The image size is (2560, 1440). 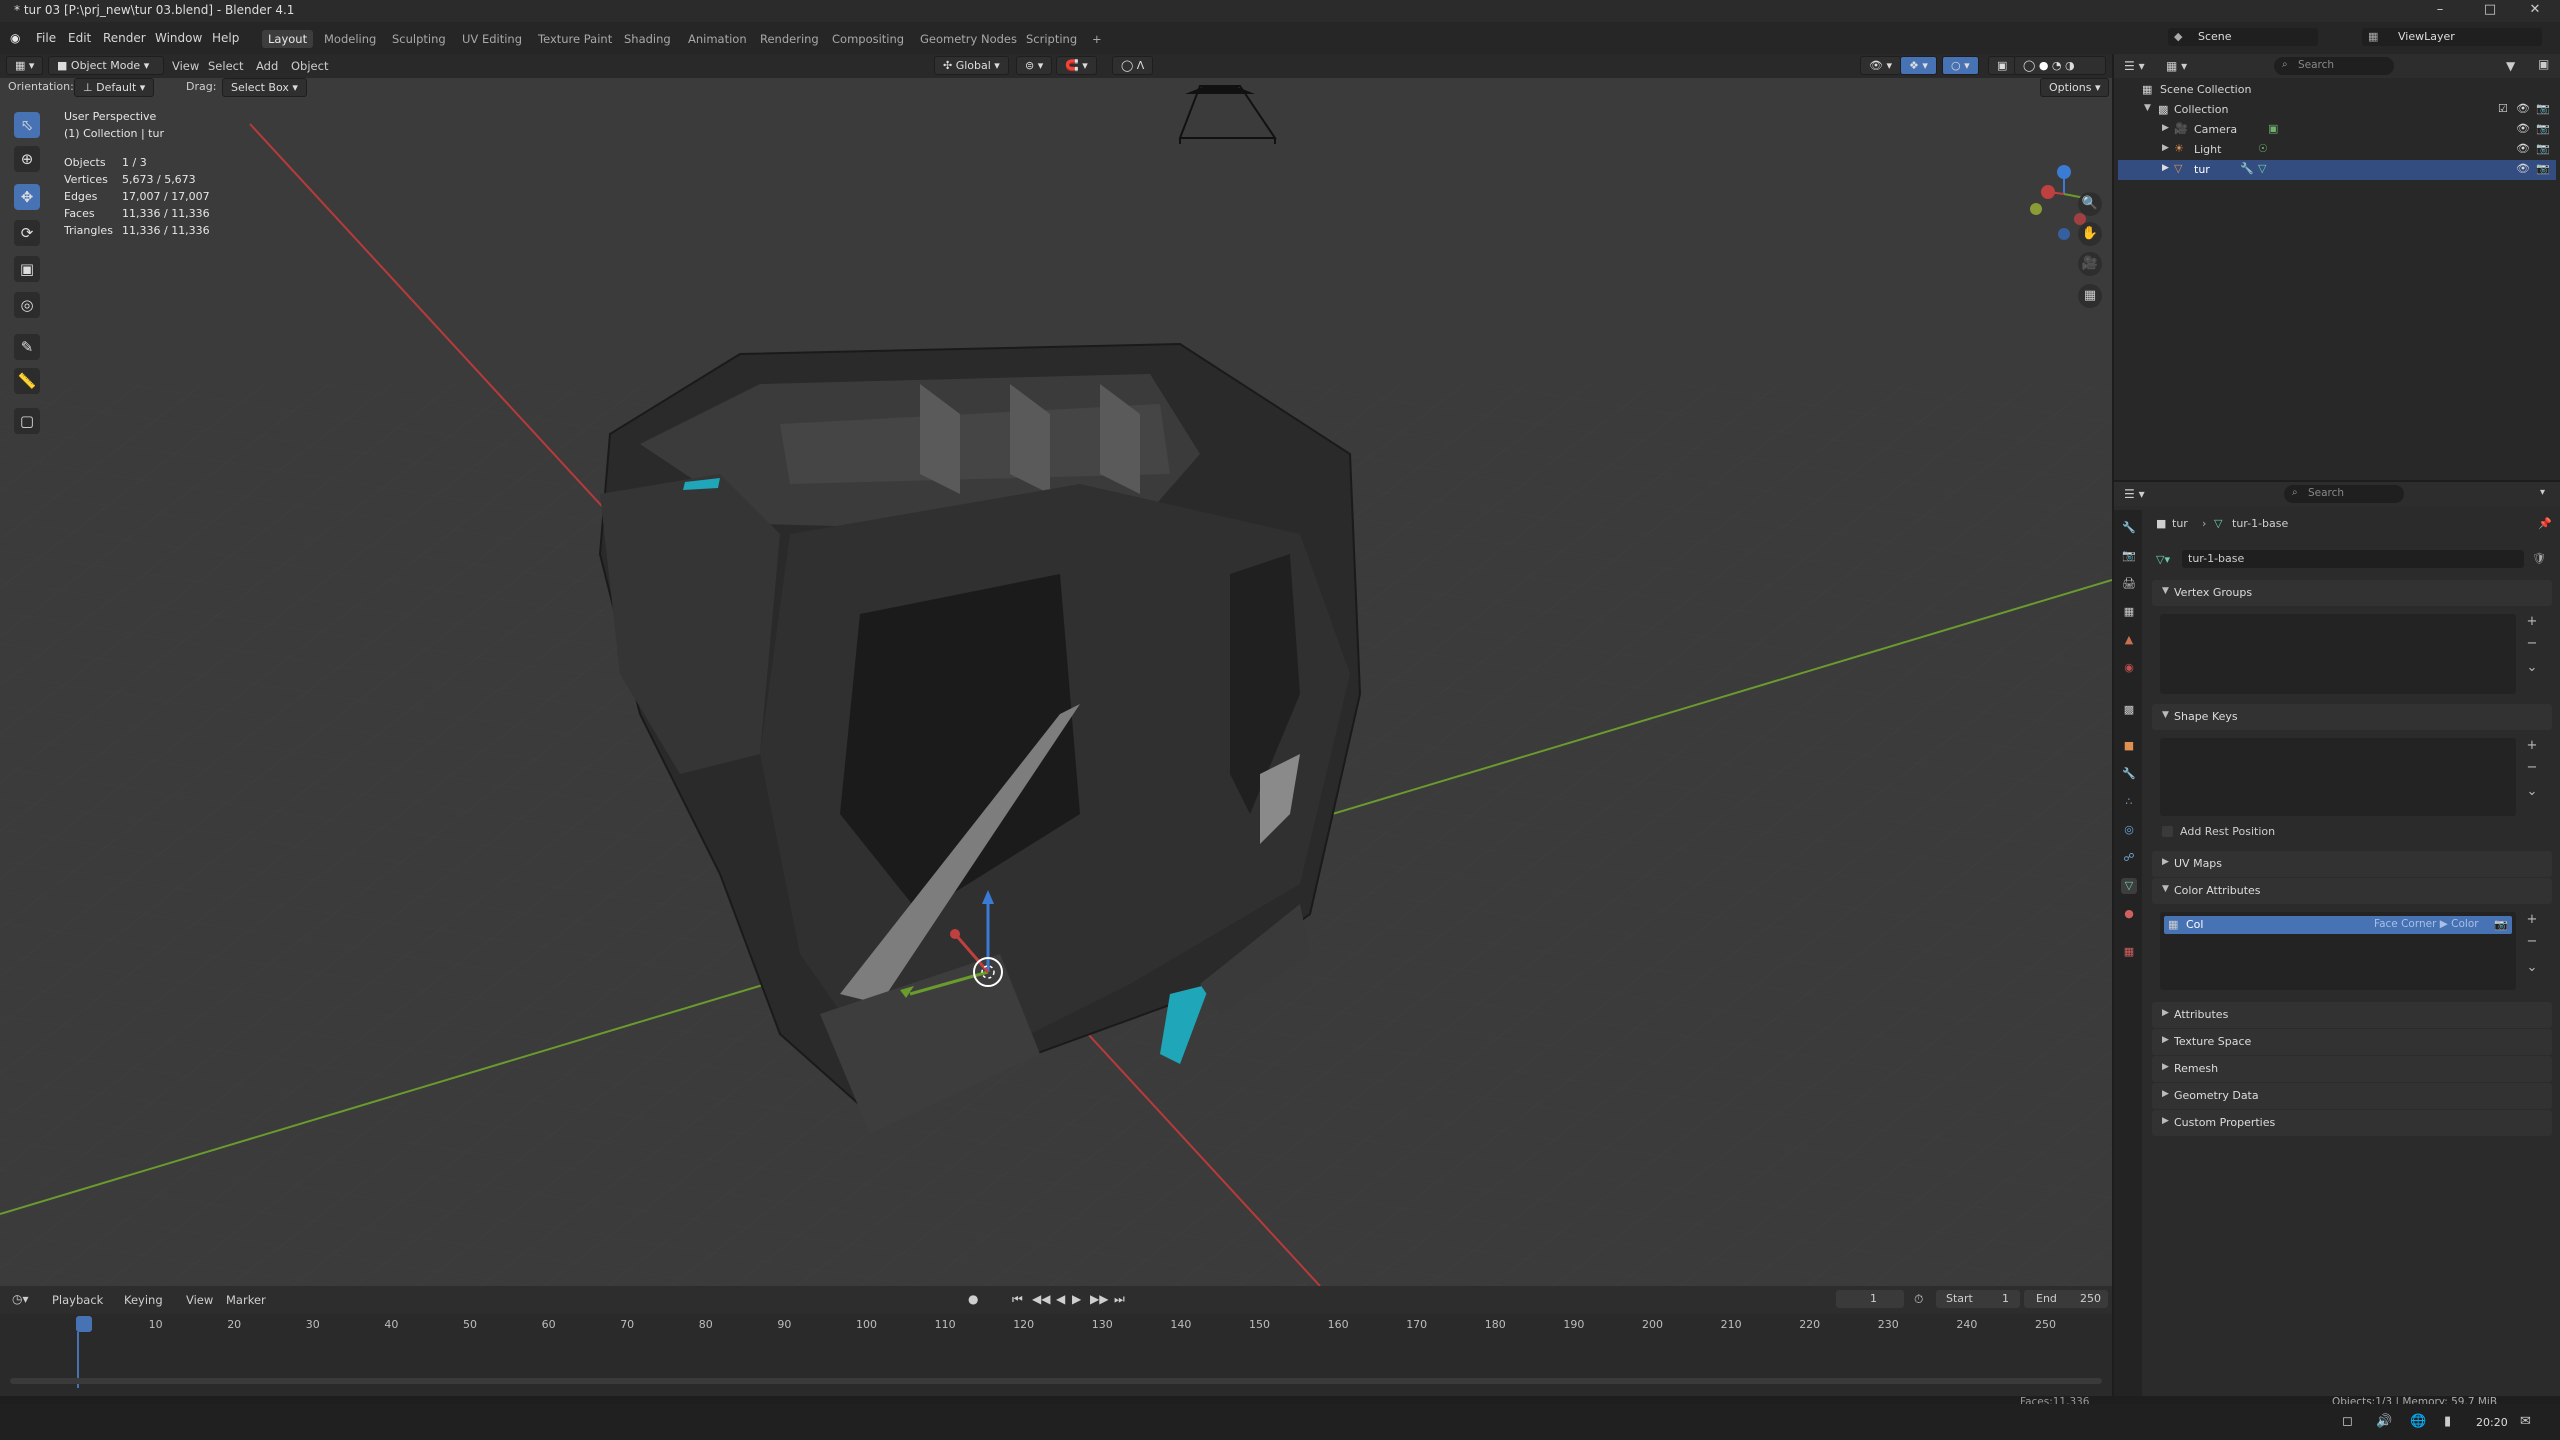 I want to click on panel-shape-keys: ▼ Shape Keys, so click(x=2352, y=717).